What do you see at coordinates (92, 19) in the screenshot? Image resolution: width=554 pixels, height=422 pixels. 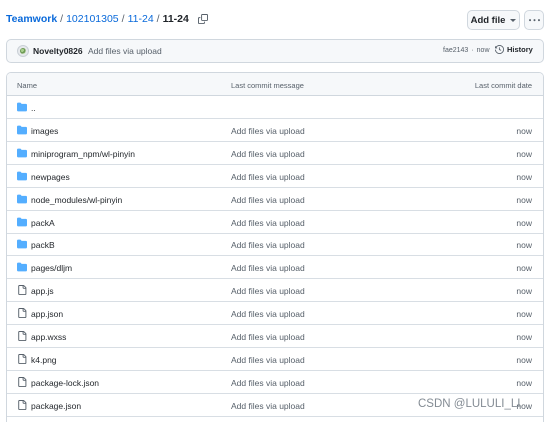 I see `breadcrumb-folder-link: 102101305` at bounding box center [92, 19].